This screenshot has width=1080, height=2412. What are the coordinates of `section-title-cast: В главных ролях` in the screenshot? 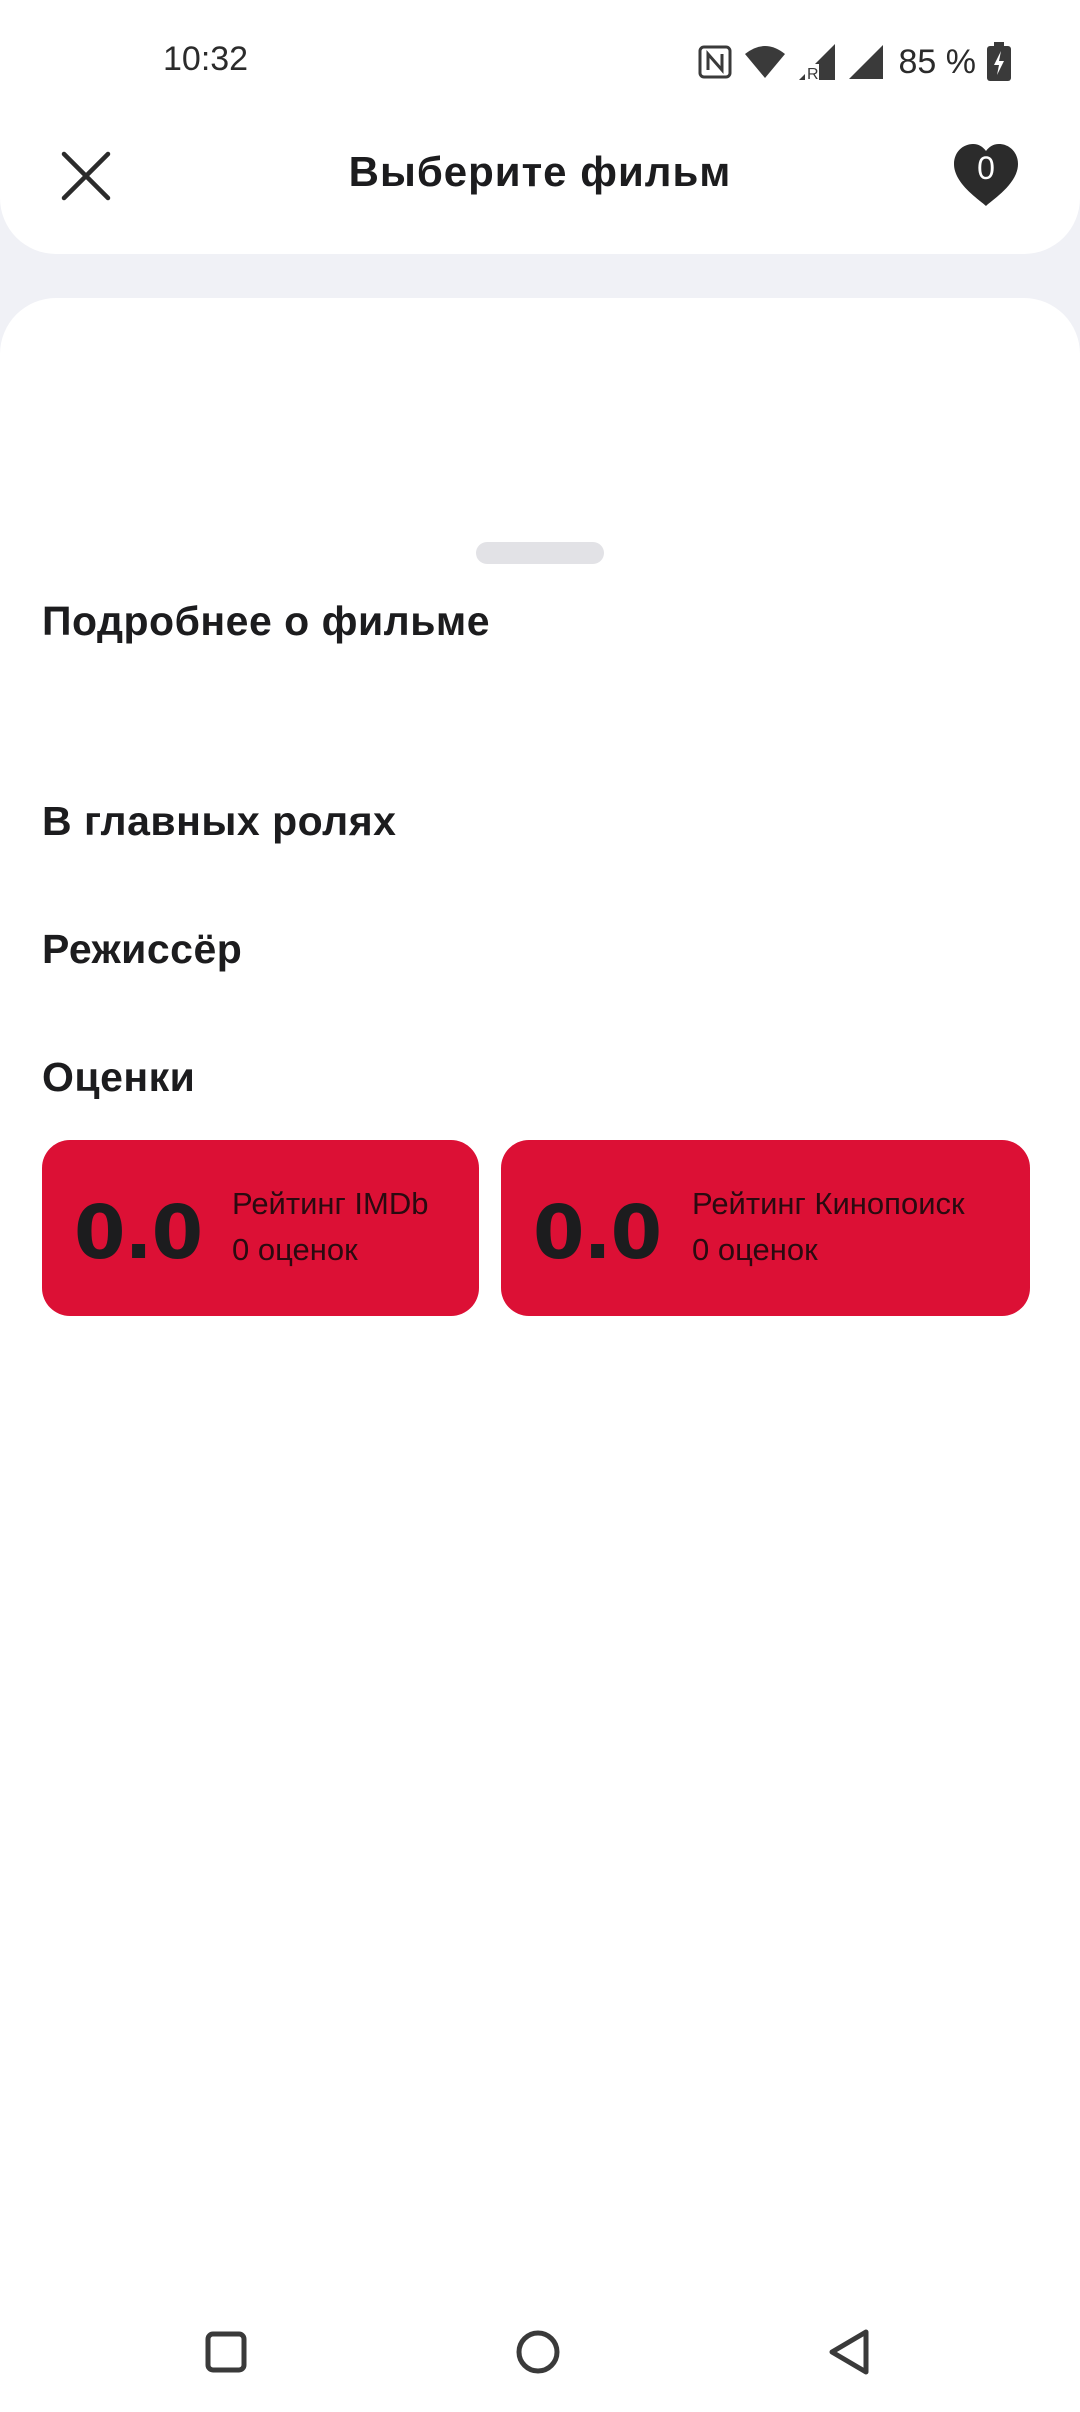 It's located at (219, 821).